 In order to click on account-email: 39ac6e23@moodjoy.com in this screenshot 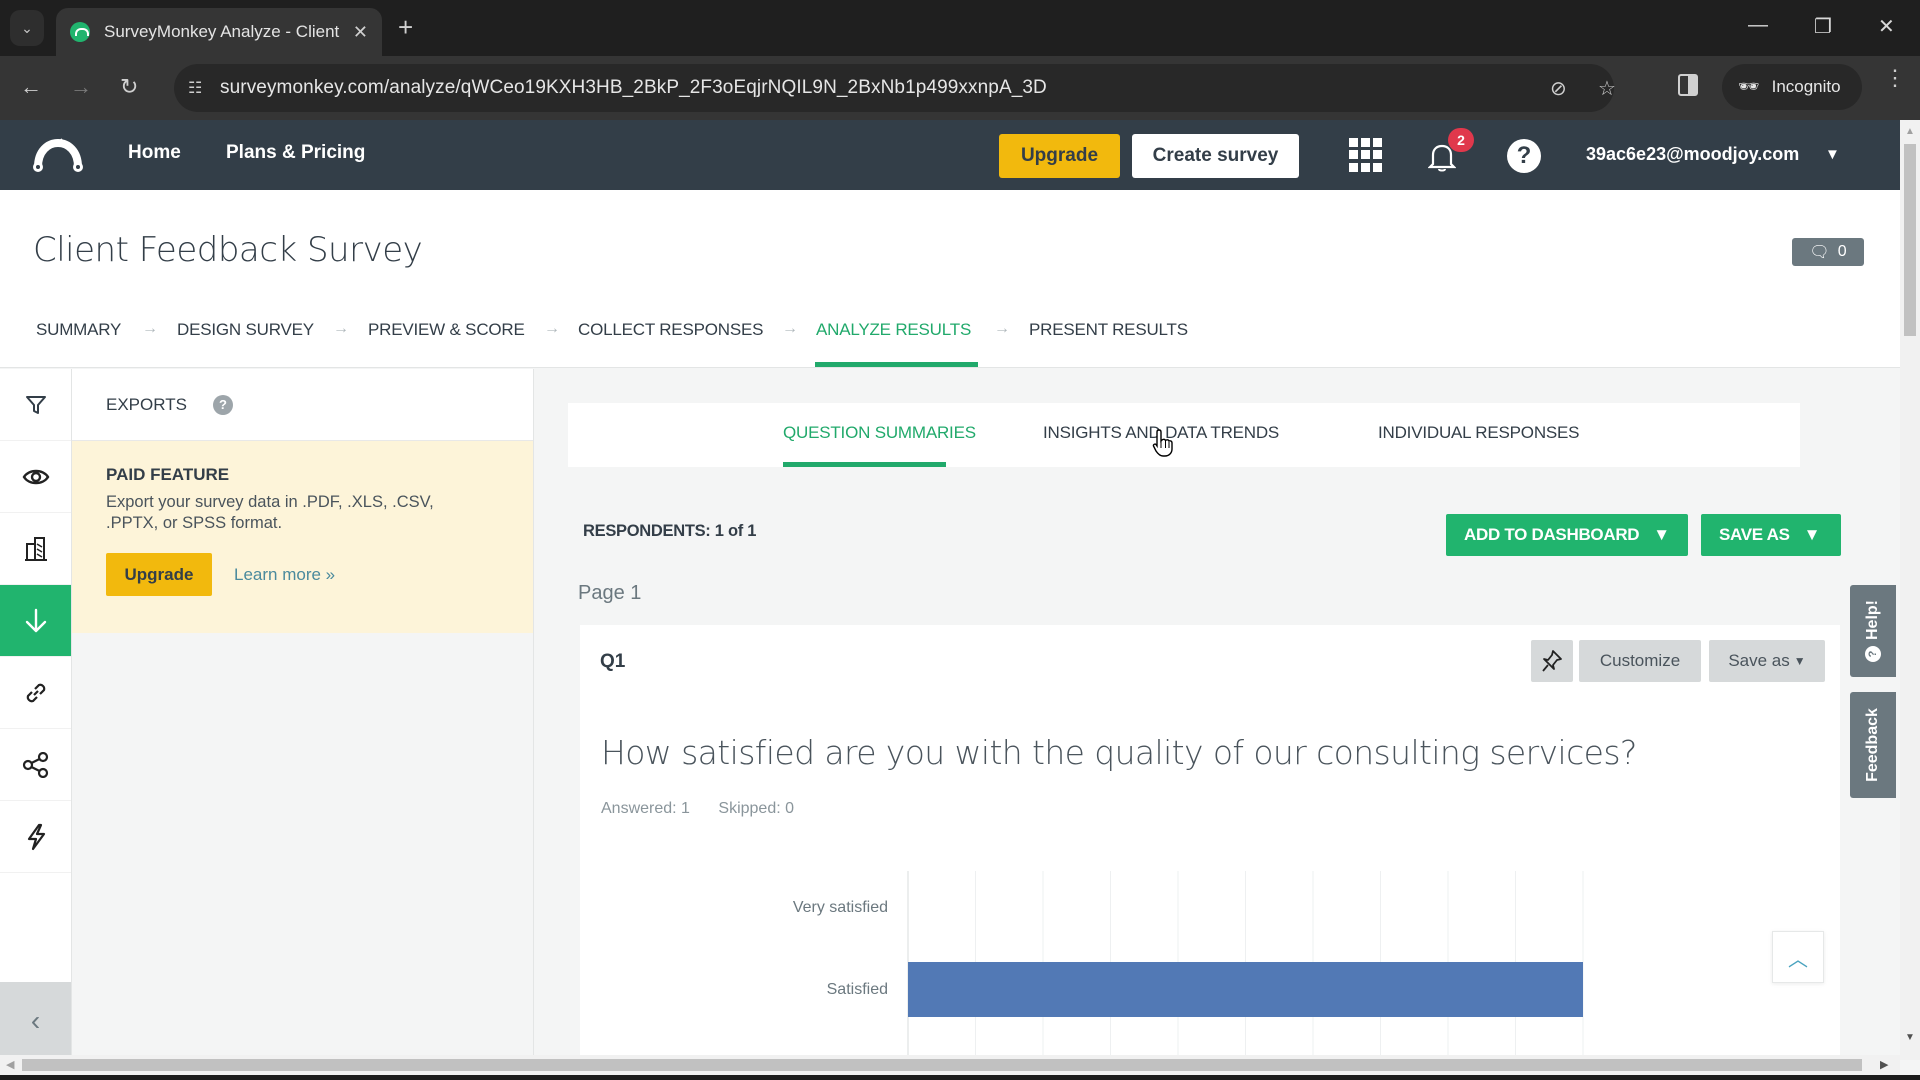, I will do `click(1692, 154)`.